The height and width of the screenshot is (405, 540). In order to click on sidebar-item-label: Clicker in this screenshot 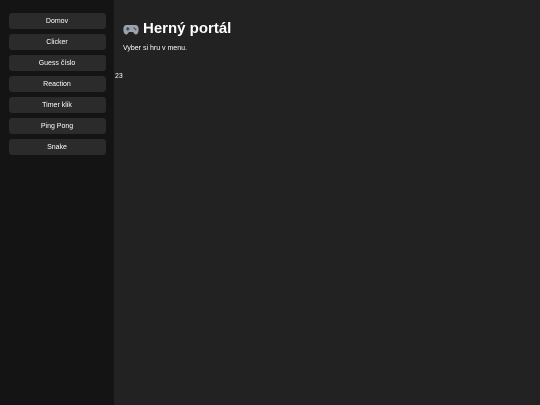, I will do `click(57, 42)`.